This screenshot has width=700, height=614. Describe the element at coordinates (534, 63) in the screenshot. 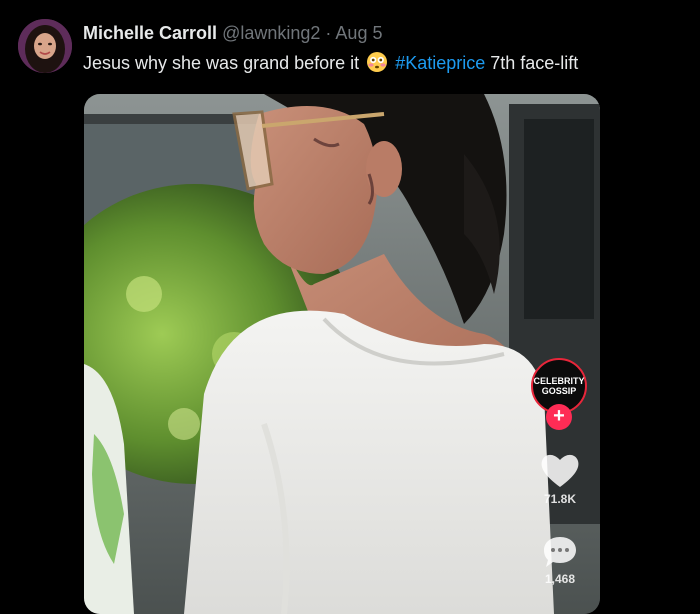

I see `tweet-text-end: 7th face-lift` at that location.